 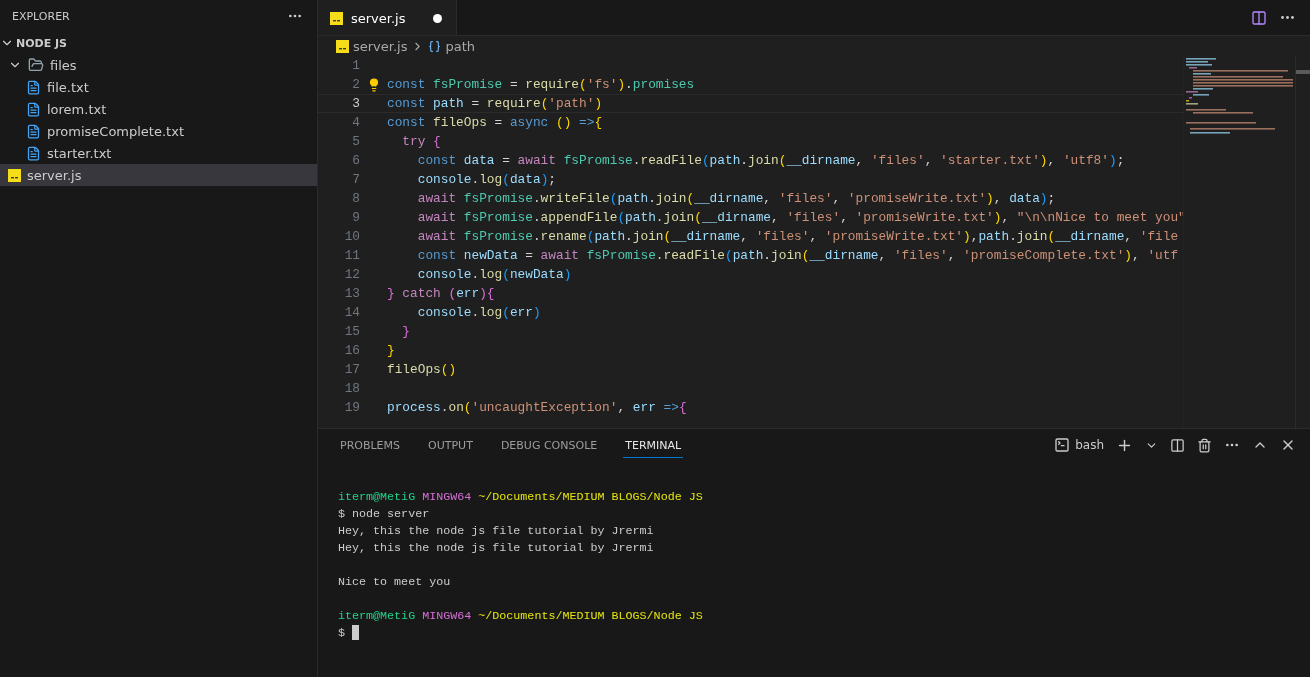 I want to click on code-line: process.on('uncaughtException', err =>{, so click(x=537, y=407).